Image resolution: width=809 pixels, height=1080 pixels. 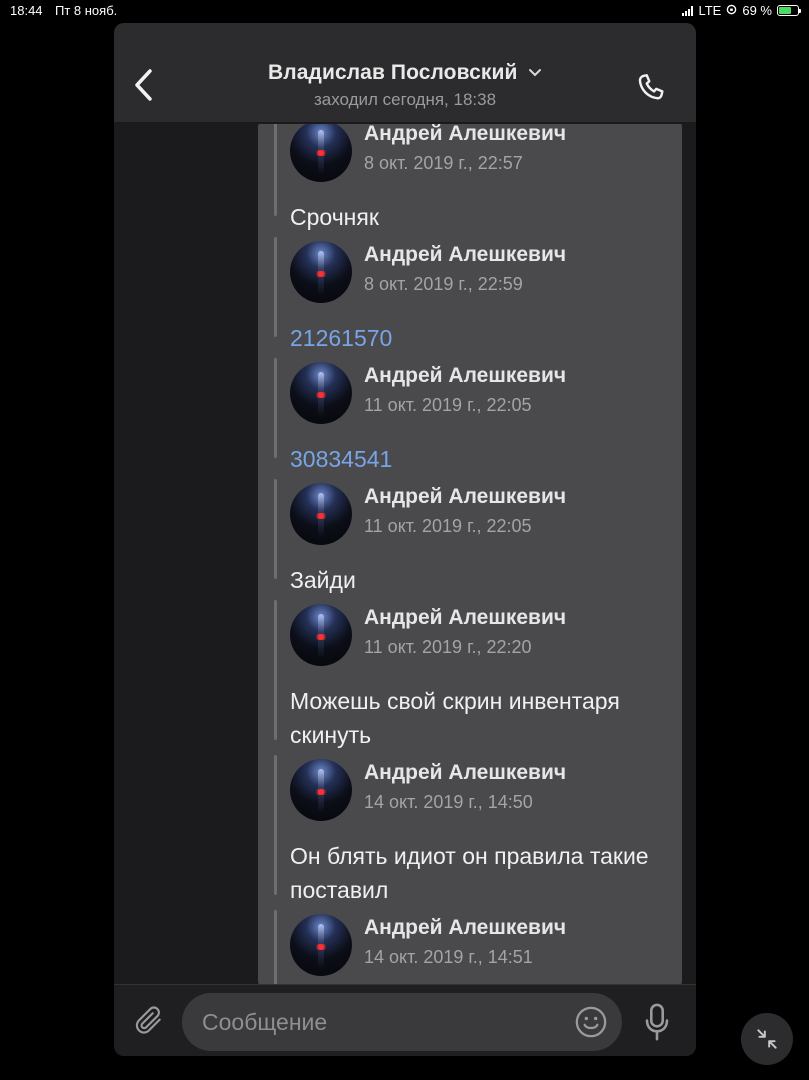 What do you see at coordinates (789, 10) in the screenshot?
I see `battery-icon` at bounding box center [789, 10].